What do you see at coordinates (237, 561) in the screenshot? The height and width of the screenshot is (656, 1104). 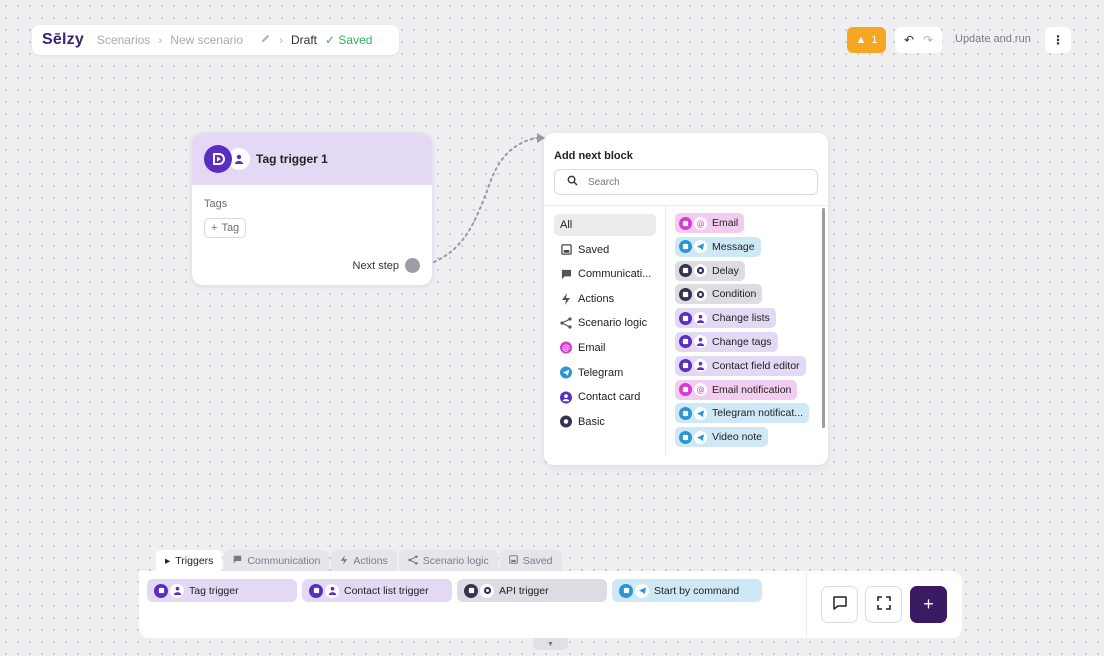 I see `chat-icon` at bounding box center [237, 561].